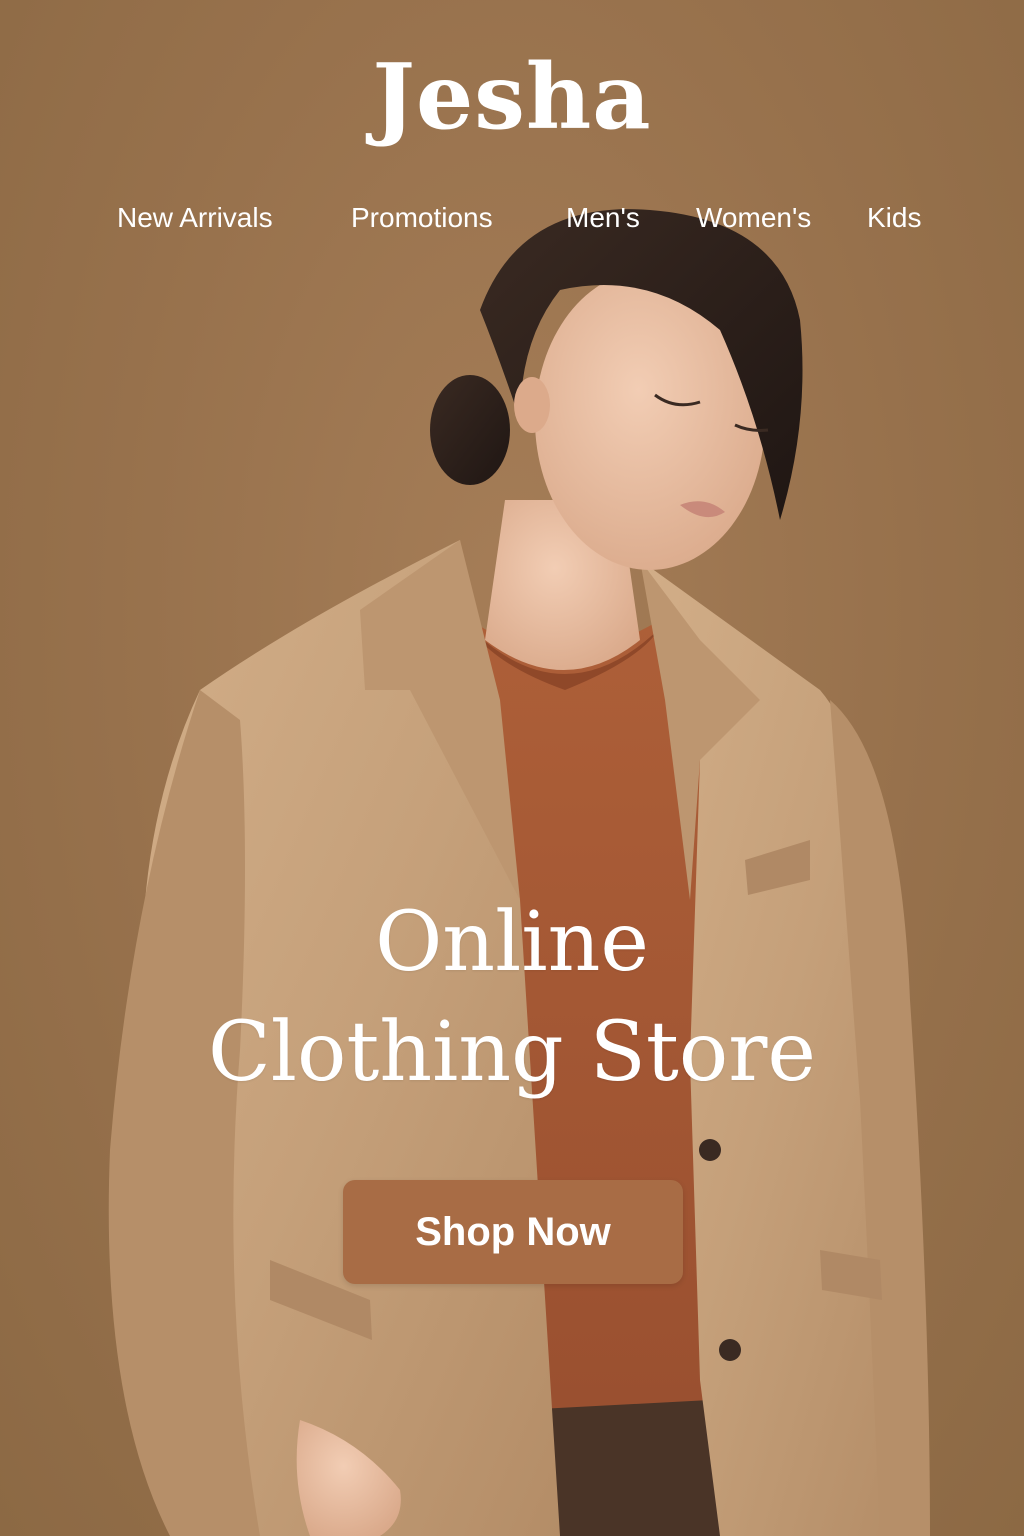  I want to click on hero-title-line-1: Online, so click(512, 942).